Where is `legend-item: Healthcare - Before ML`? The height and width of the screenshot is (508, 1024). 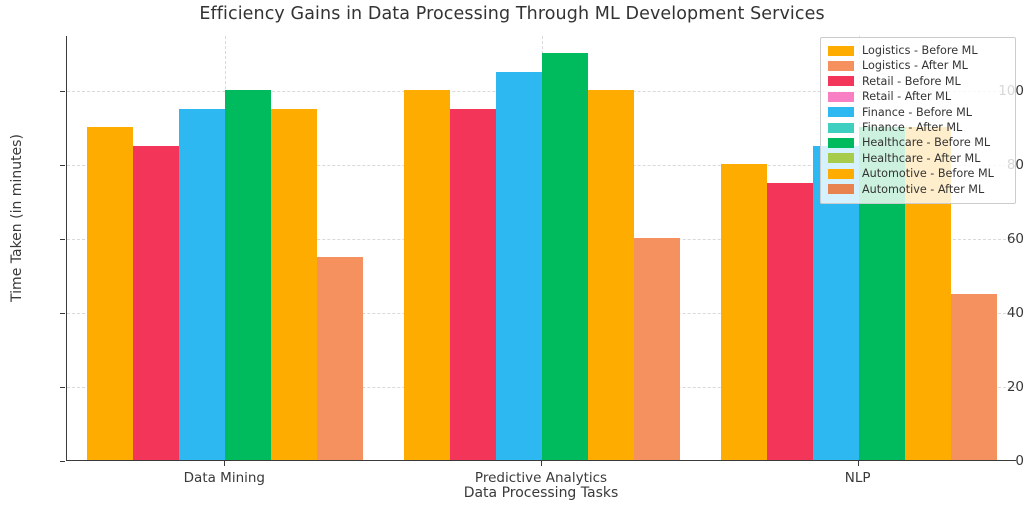
legend-item: Healthcare - Before ML is located at coordinates (918, 142).